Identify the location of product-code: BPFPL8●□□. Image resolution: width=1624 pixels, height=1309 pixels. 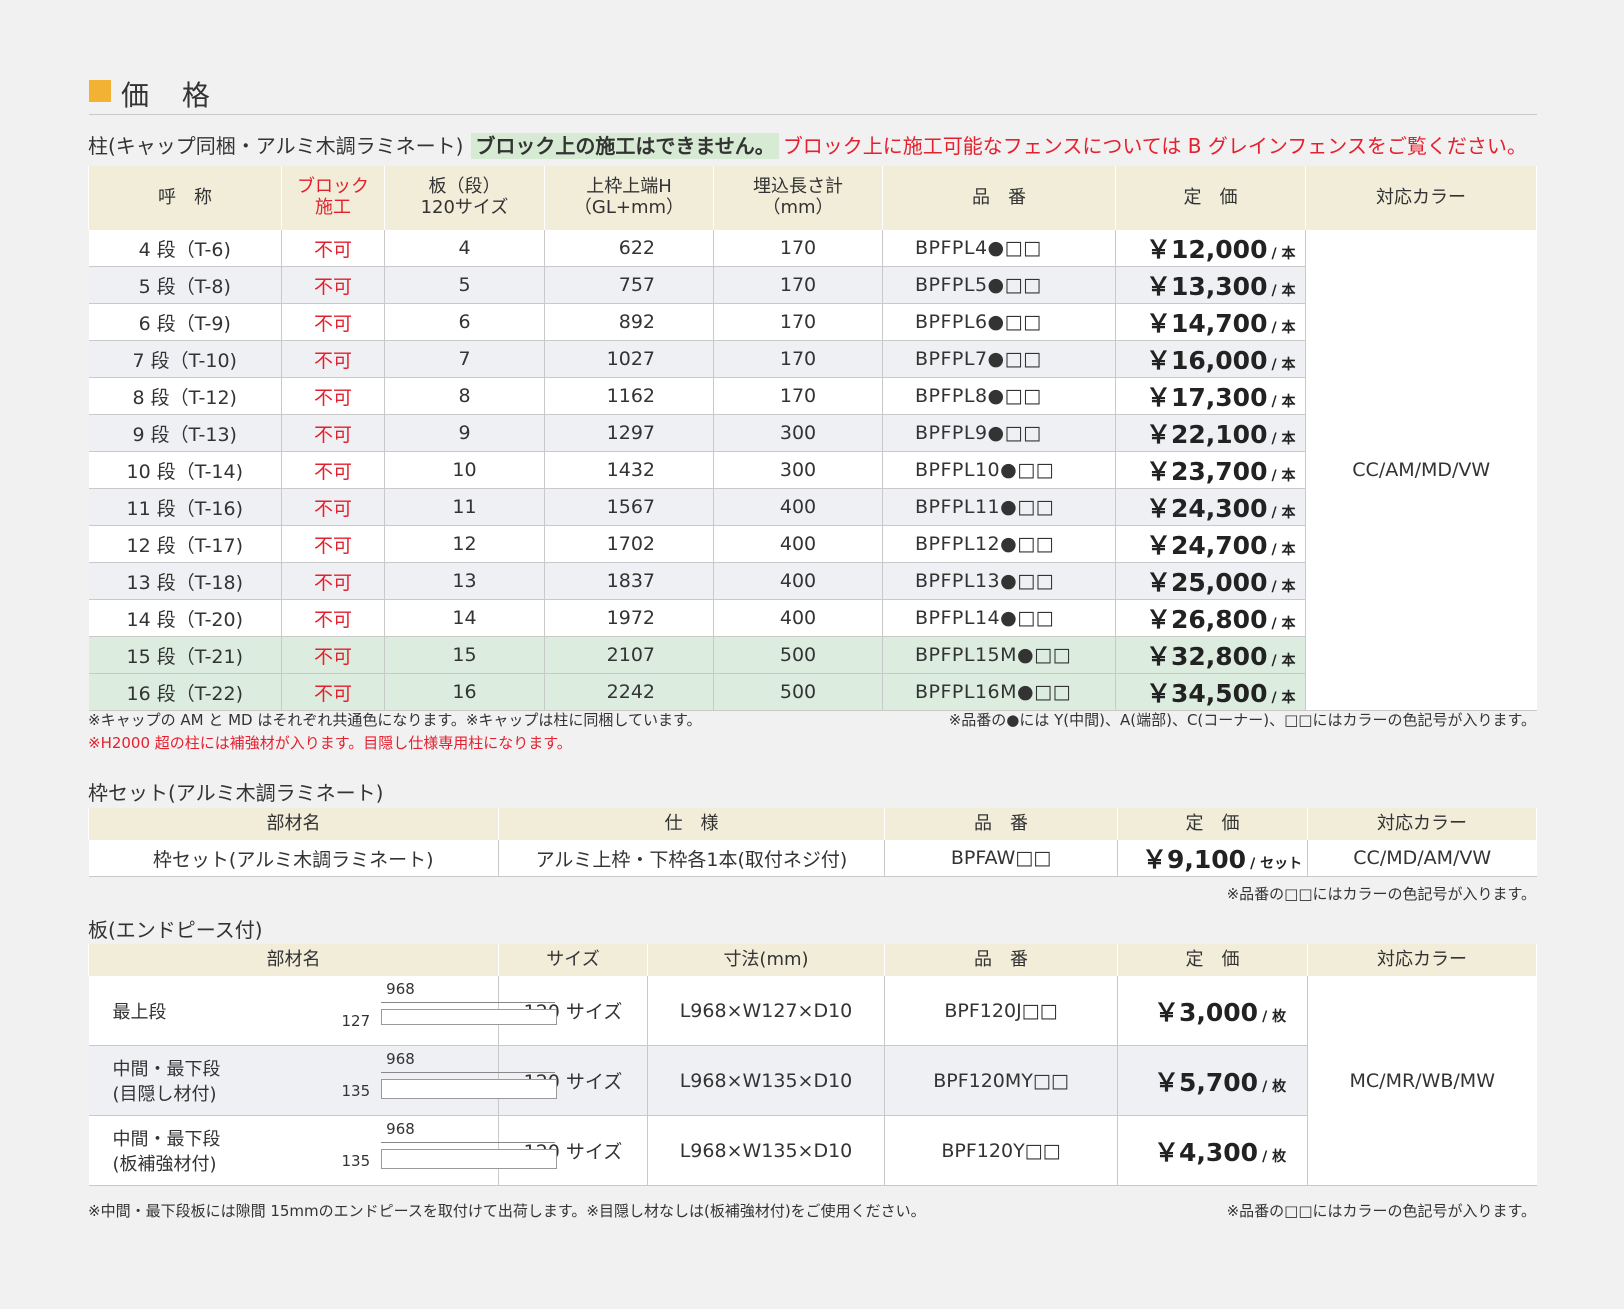
(999, 396).